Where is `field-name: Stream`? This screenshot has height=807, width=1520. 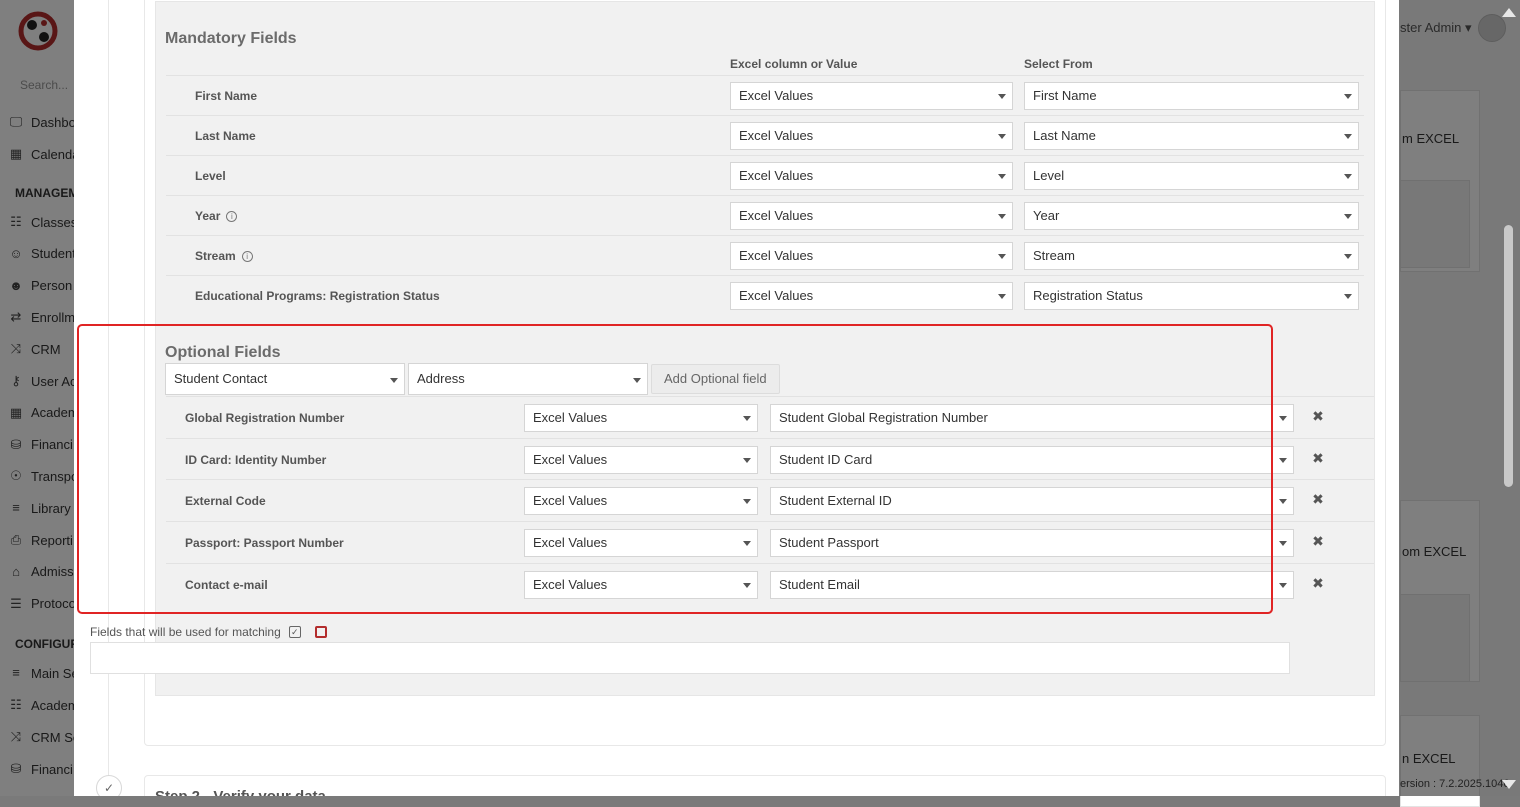
field-name: Stream is located at coordinates (215, 256).